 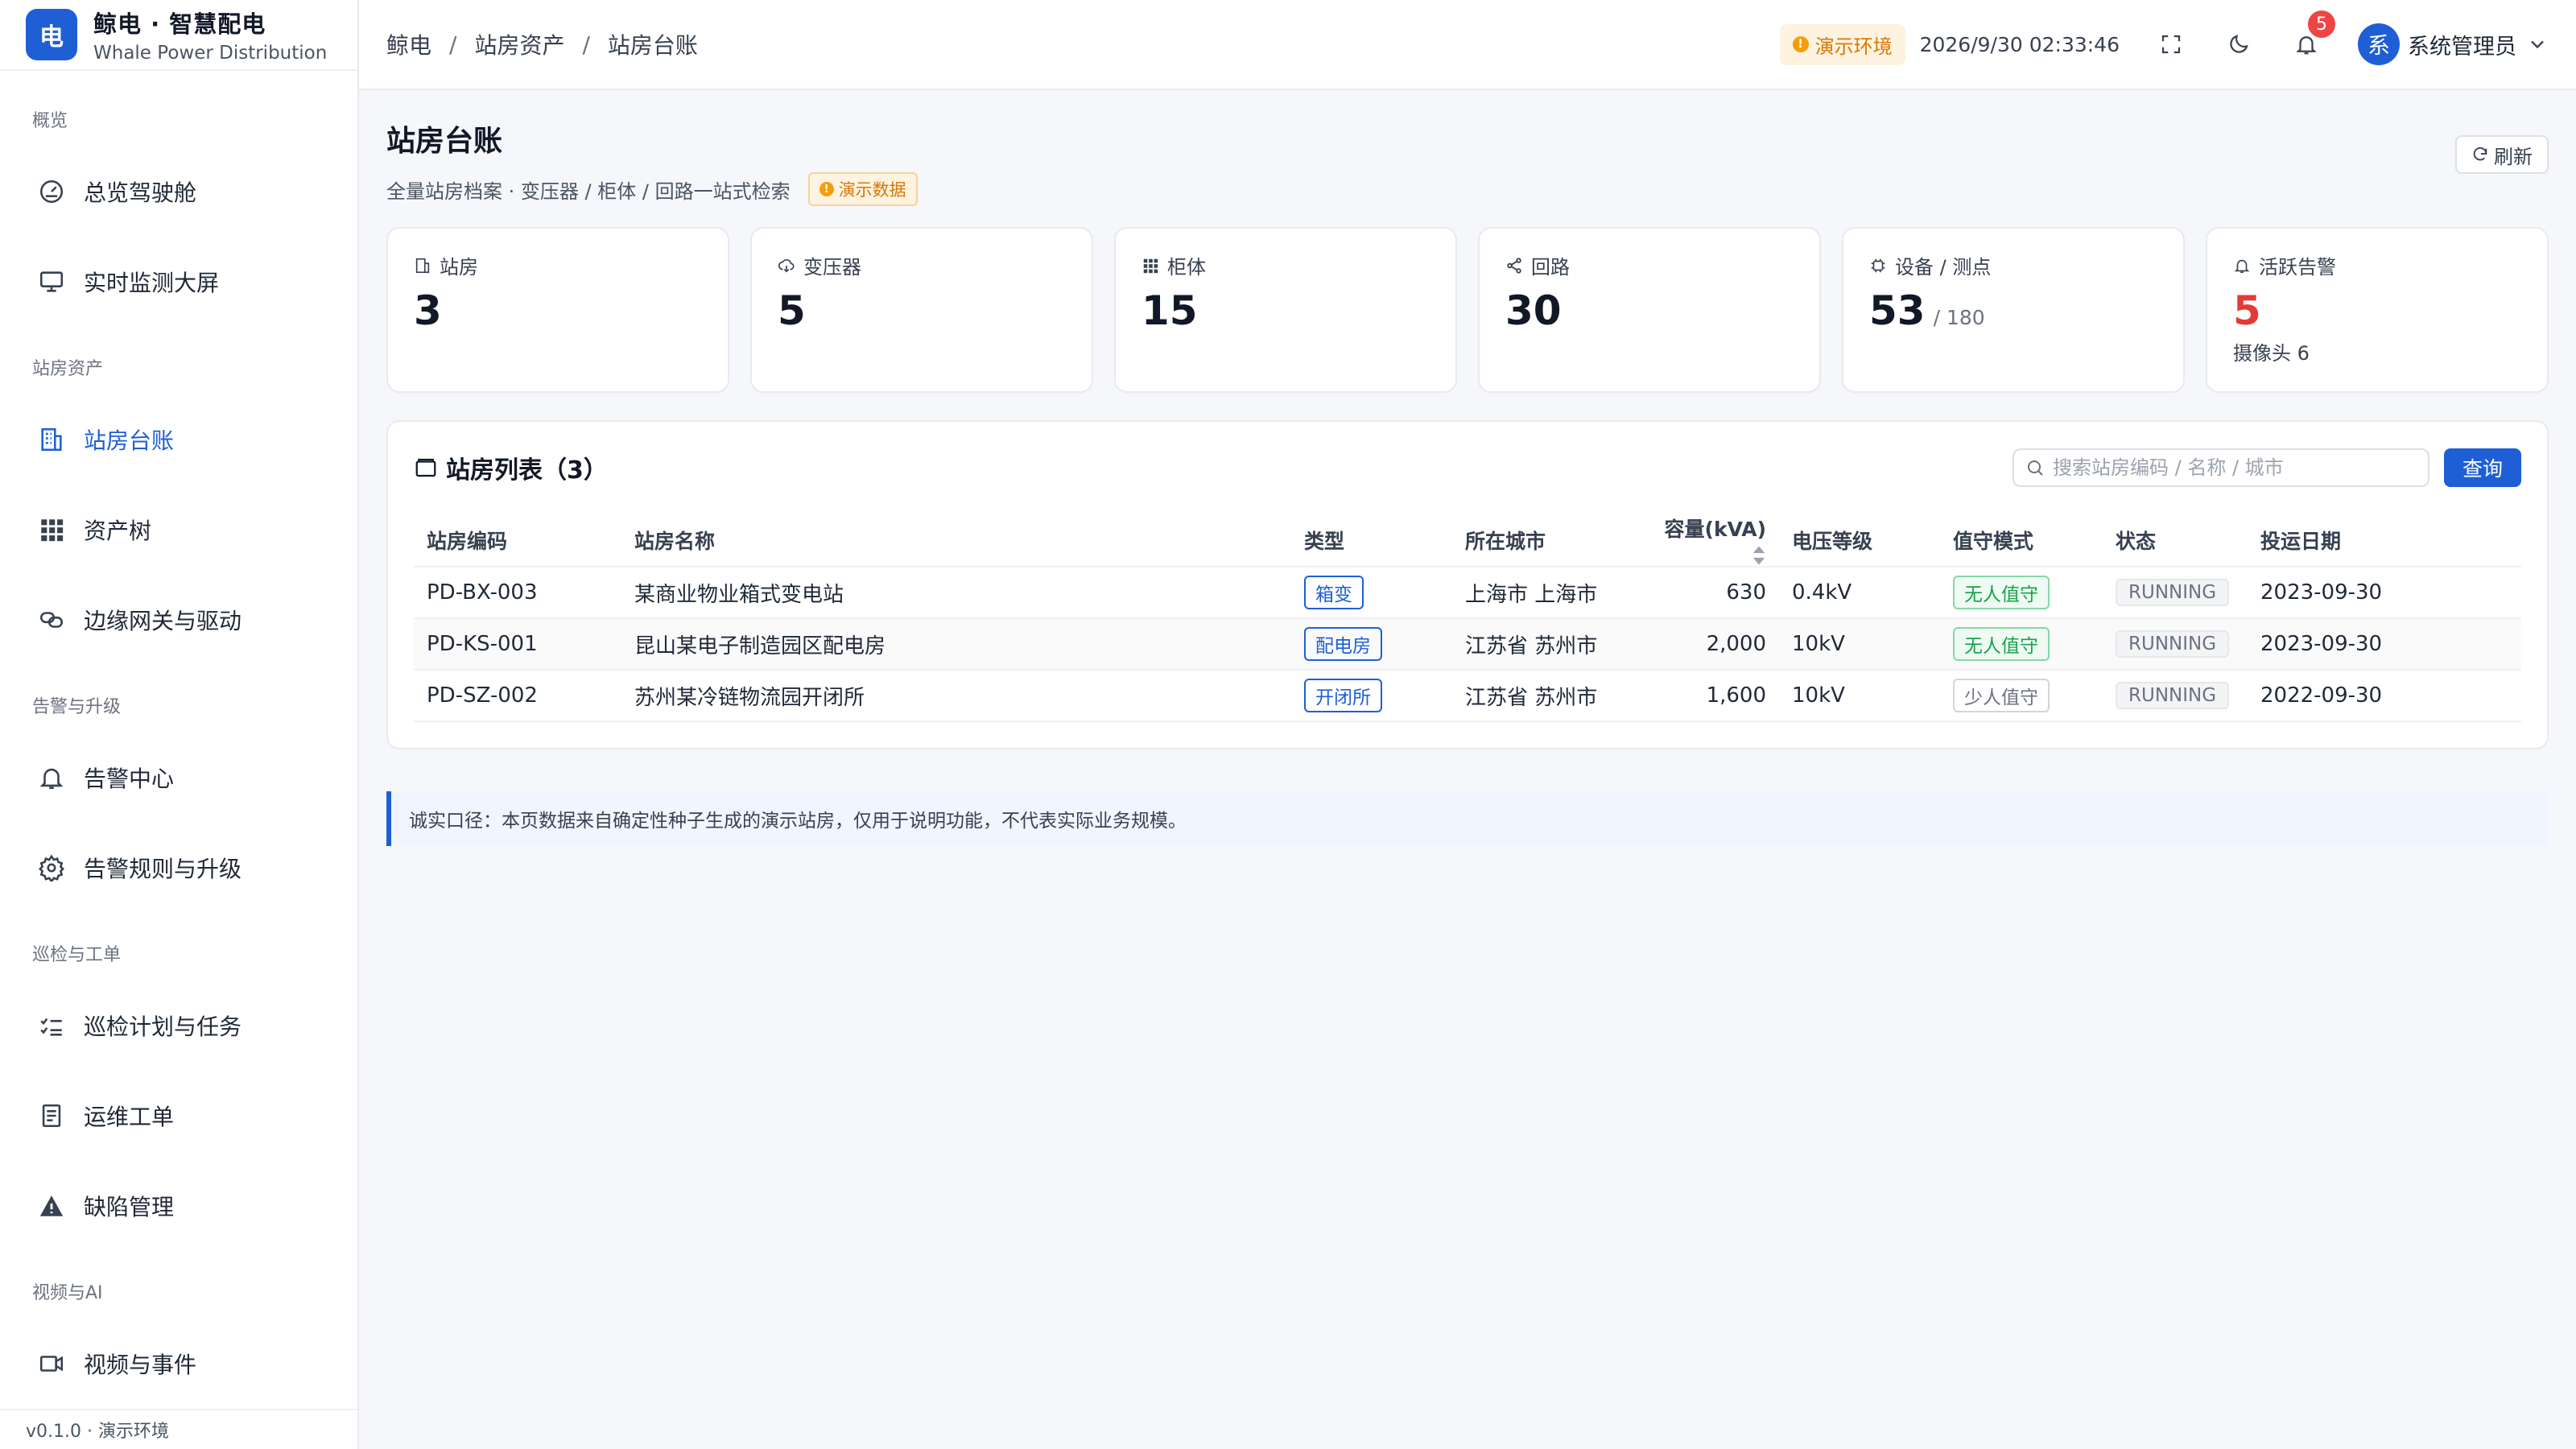 I want to click on cell-date: 2022-09-30, so click(x=2384, y=696).